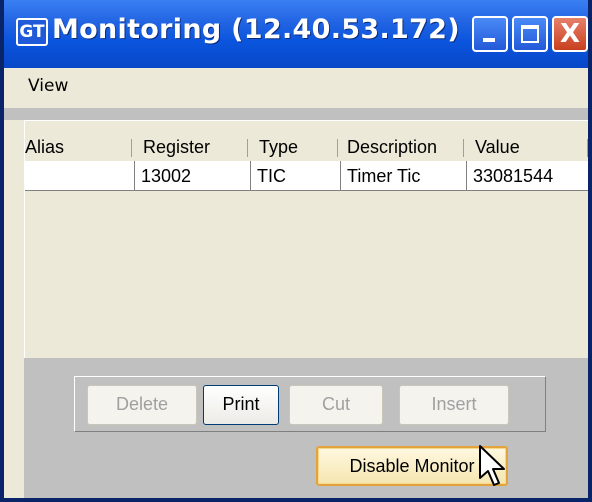 This screenshot has height=502, width=592. I want to click on edit-button-group: Delete Print Cut Insert, so click(310, 404).